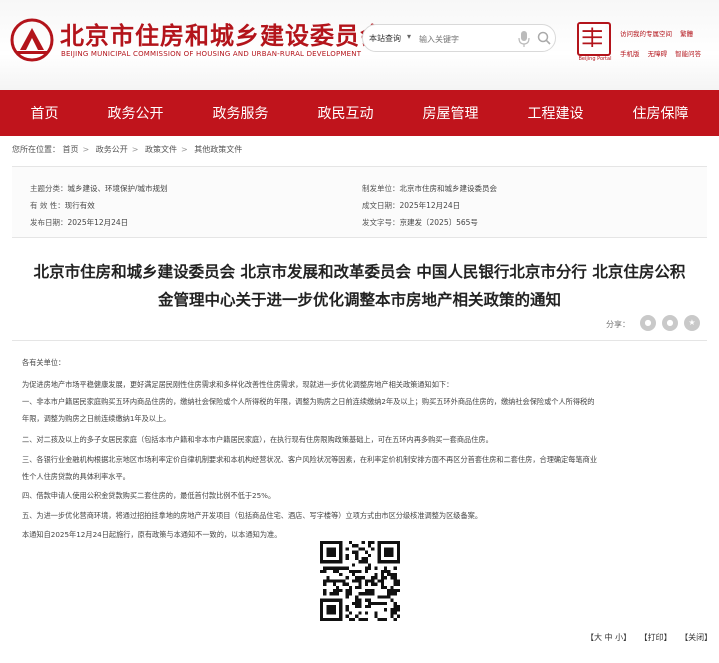 This screenshot has height=663, width=719. Describe the element at coordinates (99, 188) in the screenshot. I see `meta-topic: 主题分类：城乡建设、环境保护/城市规划` at that location.